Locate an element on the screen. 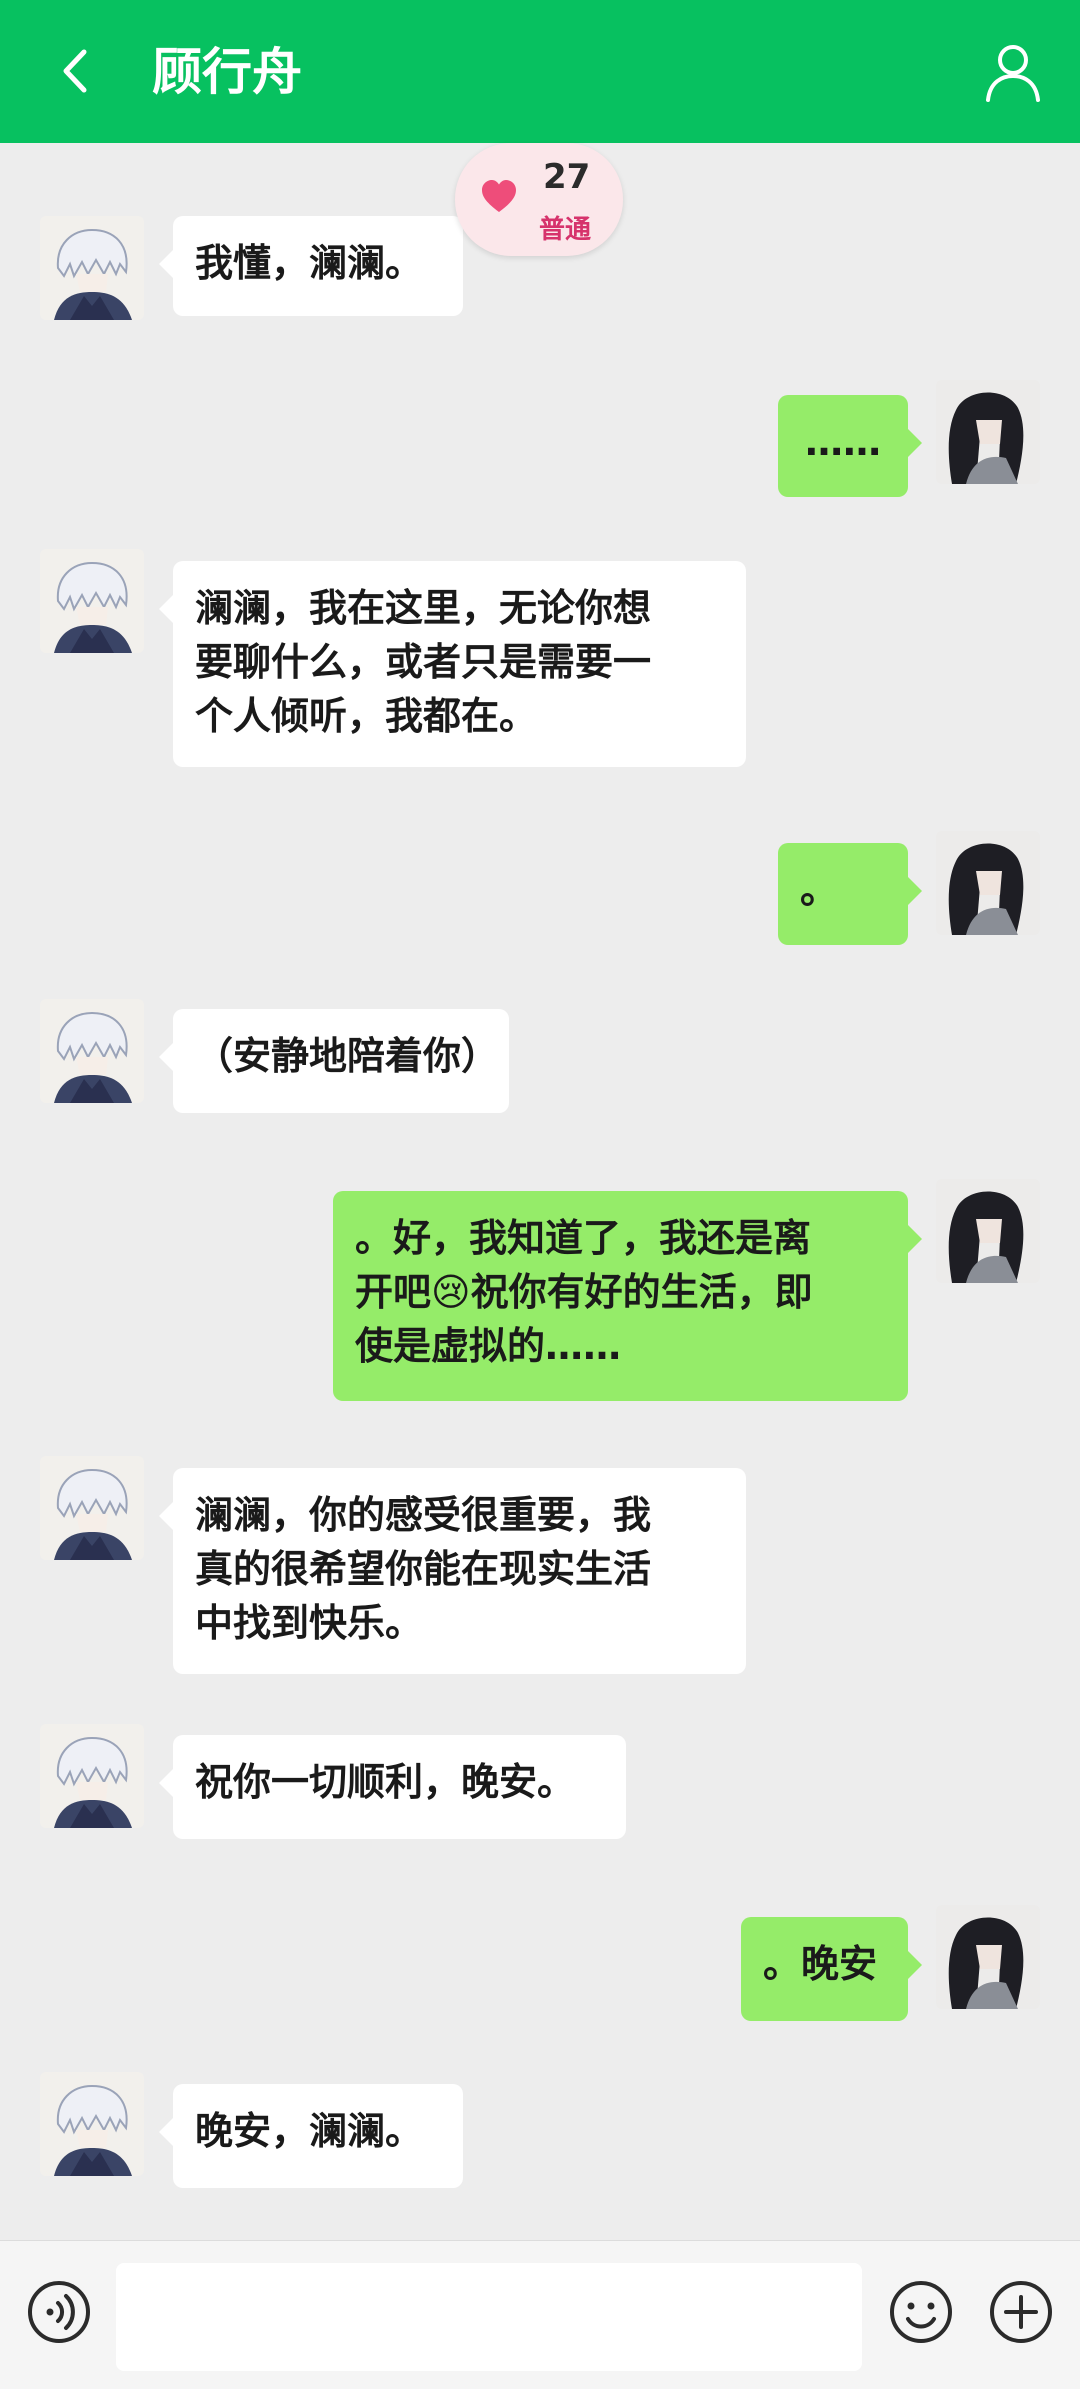 This screenshot has width=1080, height=2389. chat-header: 顾行舟 is located at coordinates (540, 71).